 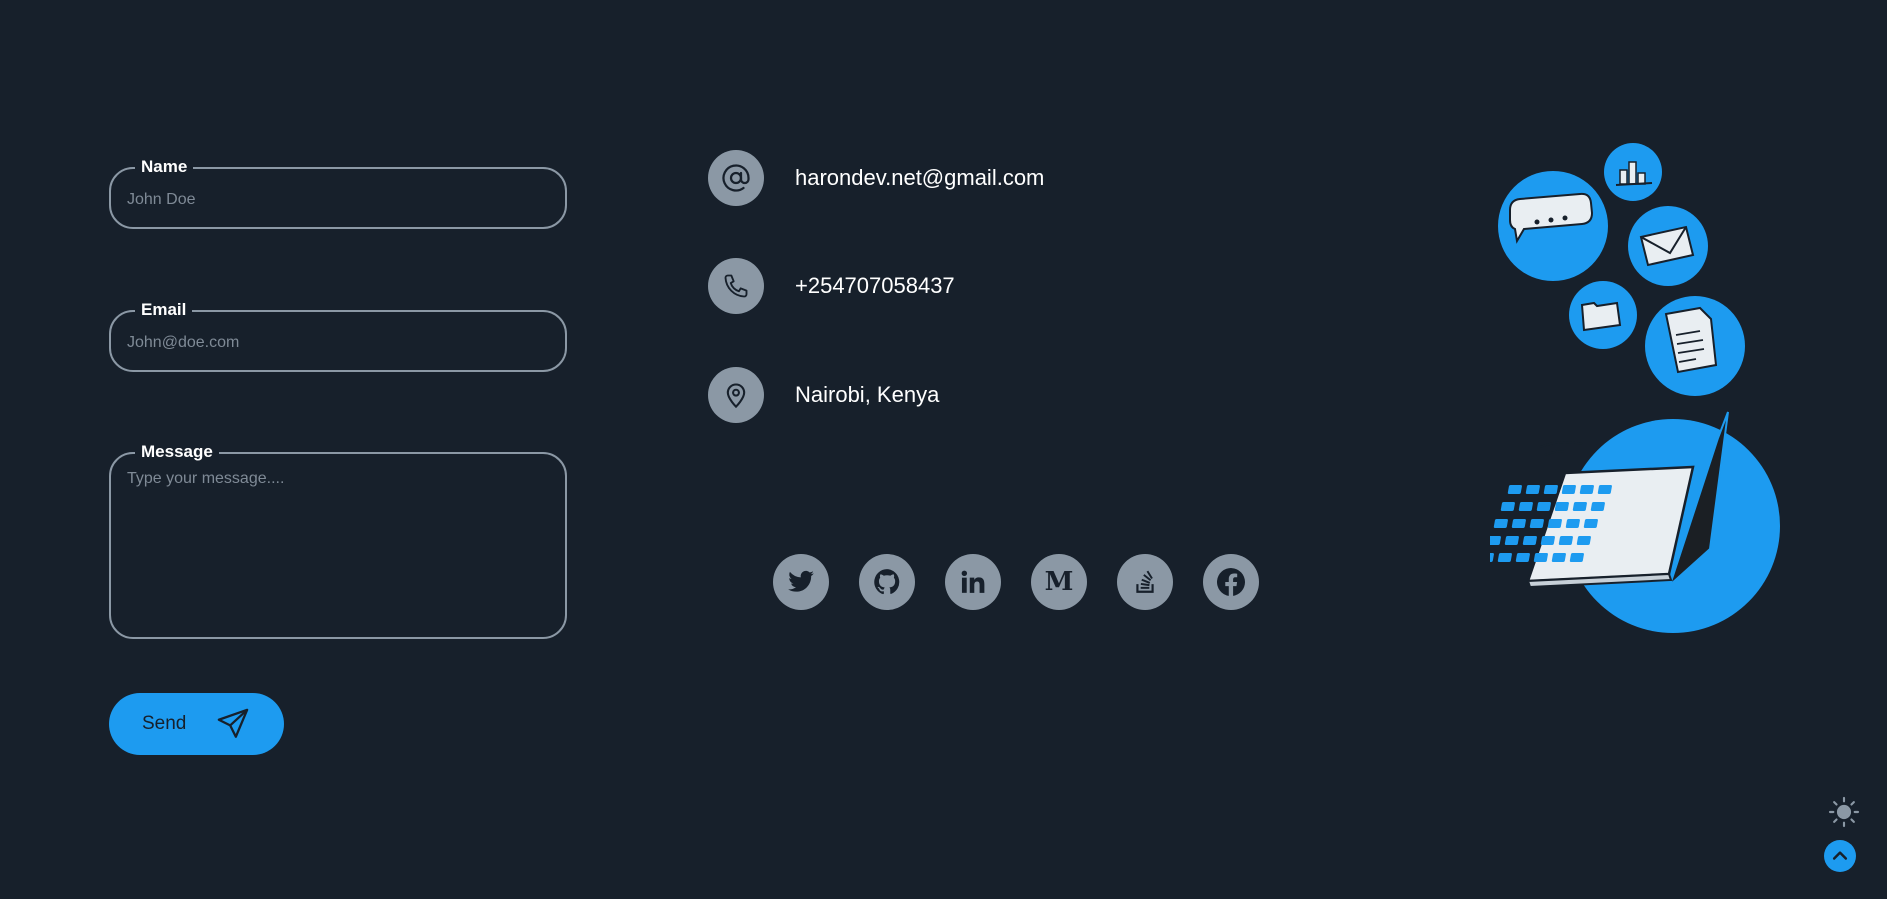 I want to click on social-links: M, so click(x=1016, y=582).